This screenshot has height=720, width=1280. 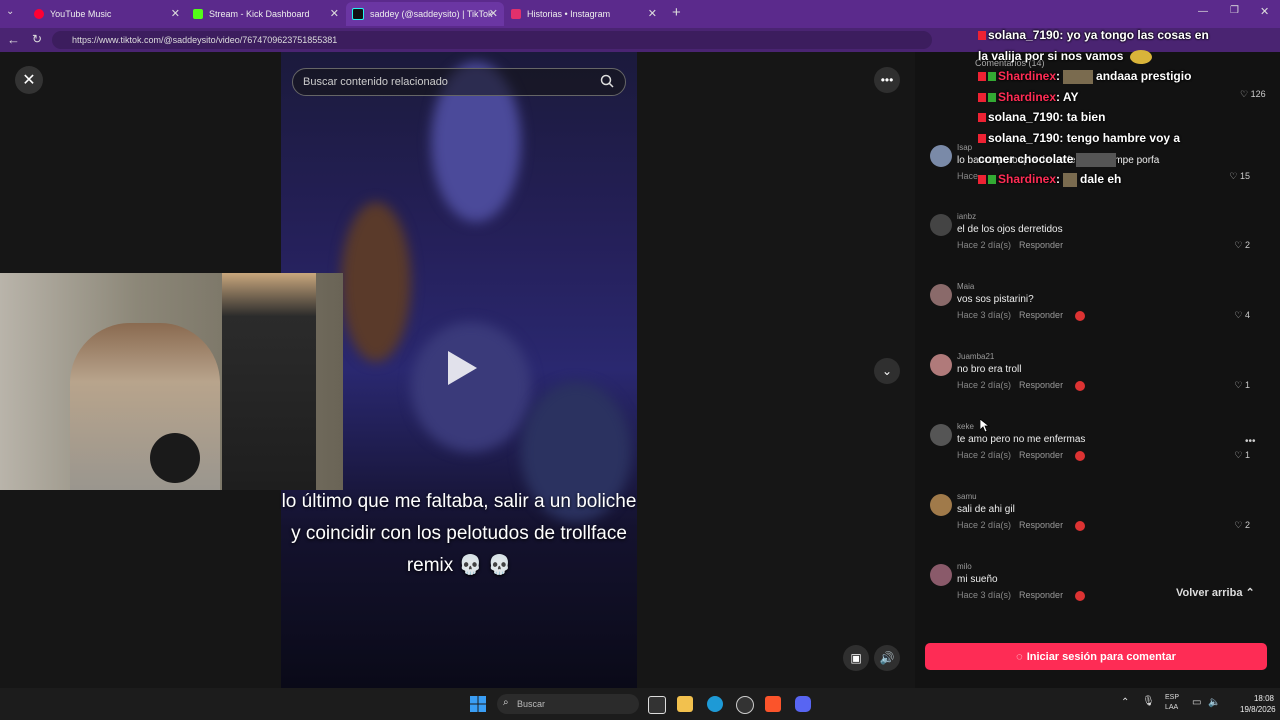 What do you see at coordinates (29, 80) in the screenshot?
I see `close-video-button: ✕` at bounding box center [29, 80].